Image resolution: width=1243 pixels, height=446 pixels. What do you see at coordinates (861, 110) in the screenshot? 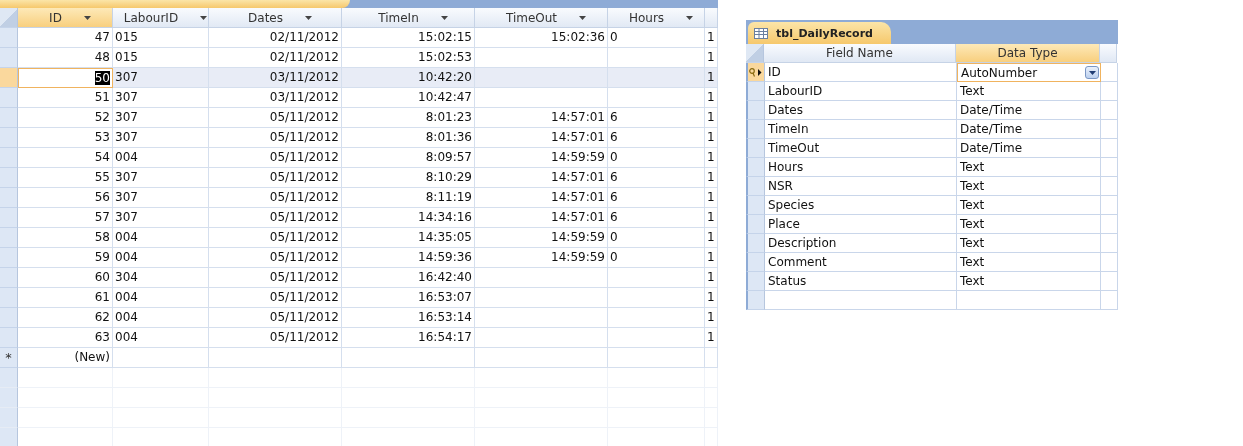
I see `table-cell: Dates` at bounding box center [861, 110].